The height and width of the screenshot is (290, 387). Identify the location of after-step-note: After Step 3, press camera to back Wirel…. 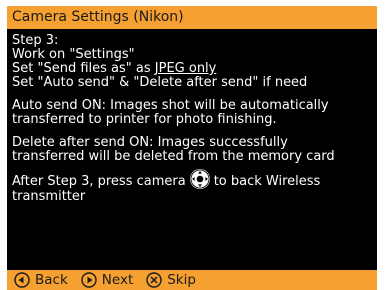
(193, 186).